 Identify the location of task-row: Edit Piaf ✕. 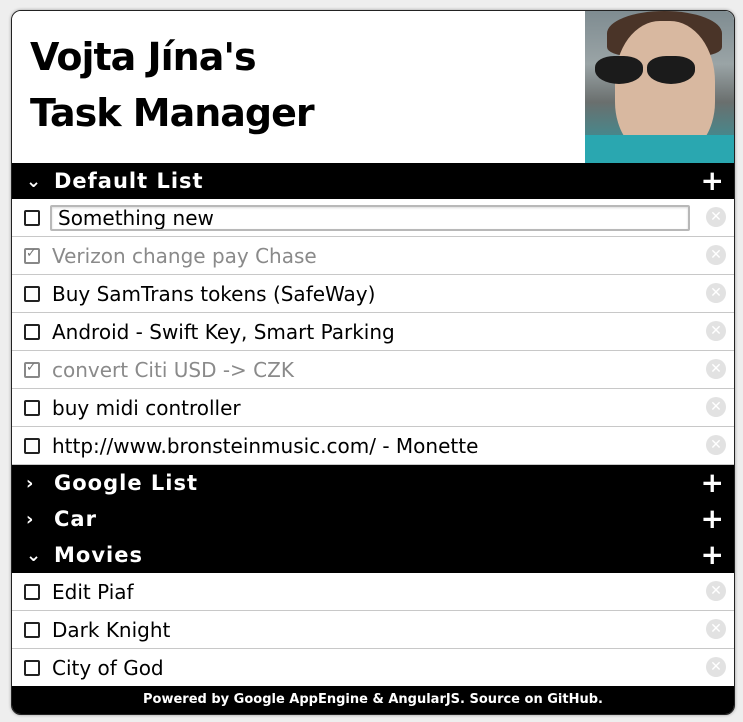
(373, 592).